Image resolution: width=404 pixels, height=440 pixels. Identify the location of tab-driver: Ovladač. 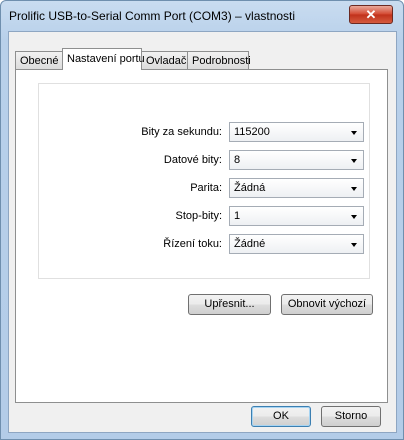
(164, 60).